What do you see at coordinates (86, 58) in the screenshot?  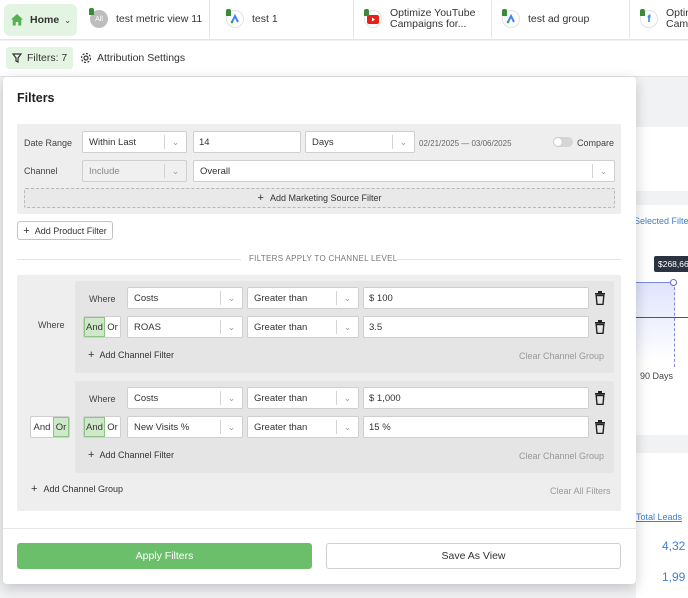 I see `gear-icon` at bounding box center [86, 58].